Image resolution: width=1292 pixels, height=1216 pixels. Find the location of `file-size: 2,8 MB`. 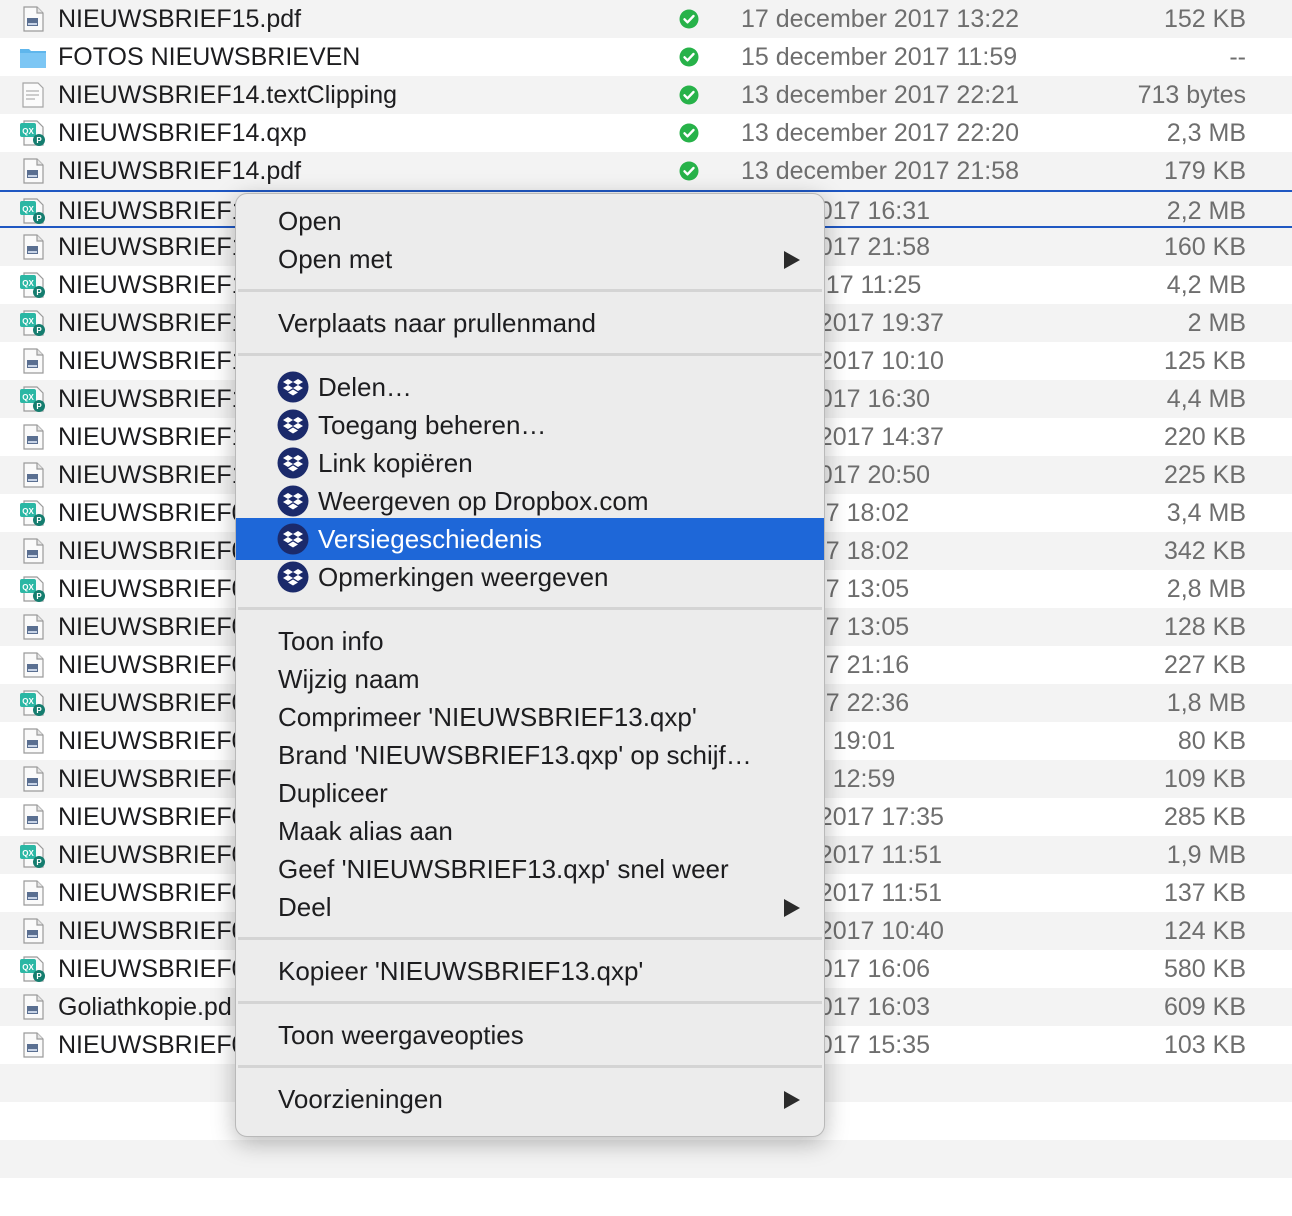

file-size: 2,8 MB is located at coordinates (1206, 589).